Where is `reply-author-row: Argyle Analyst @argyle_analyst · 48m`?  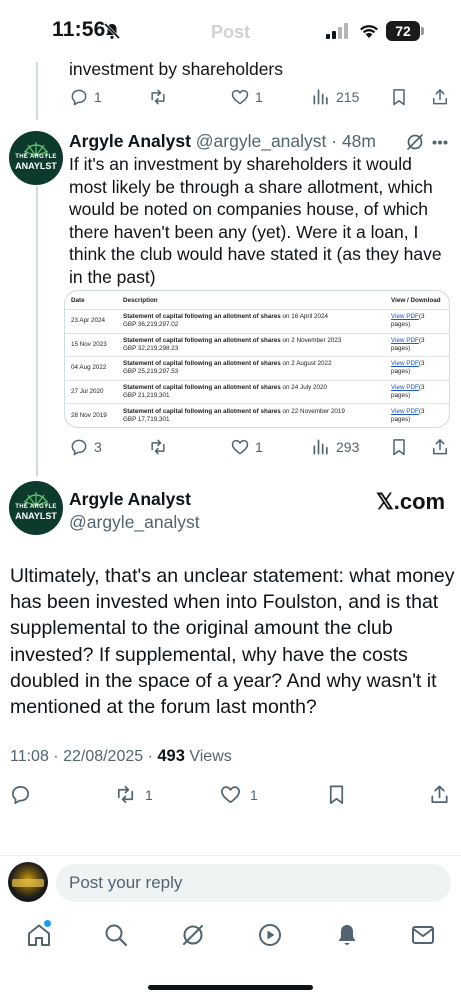 reply-author-row: Argyle Analyst @argyle_analyst · 48m is located at coordinates (222, 141).